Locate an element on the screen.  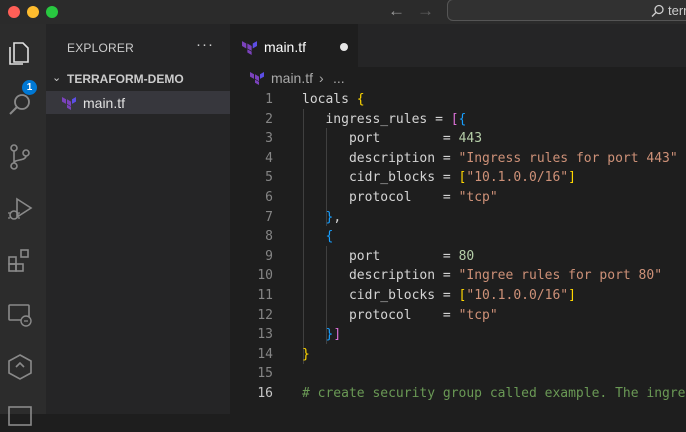
code-token: 80 is located at coordinates (466, 256).